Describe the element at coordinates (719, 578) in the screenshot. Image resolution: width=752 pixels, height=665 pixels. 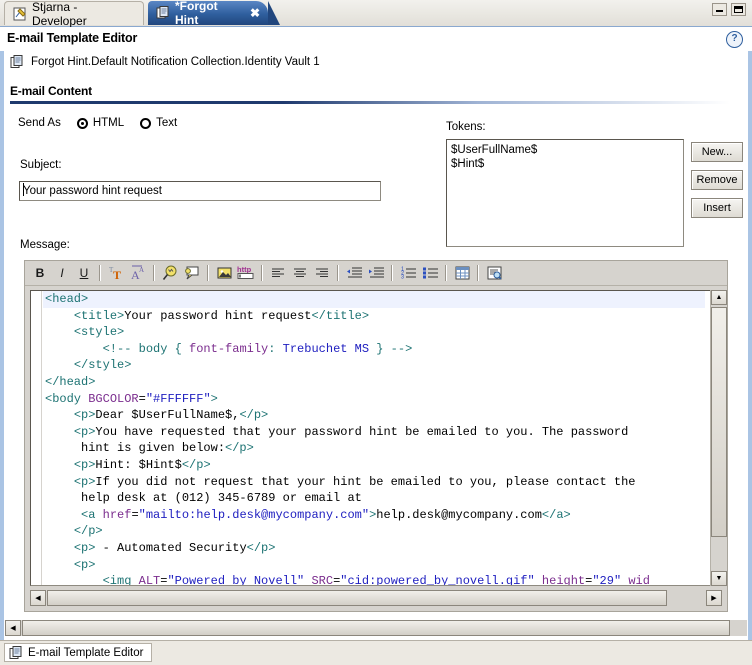
I see `scroll-down-button: ▼` at that location.